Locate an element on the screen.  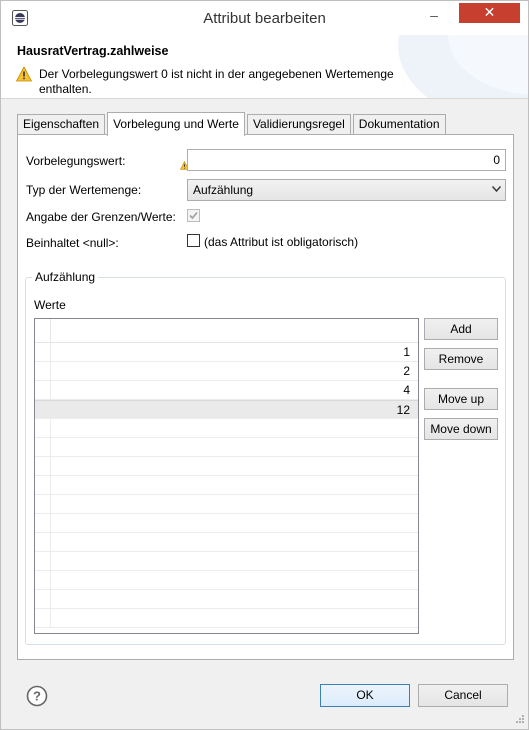
table-row: 1 is located at coordinates (226, 352).